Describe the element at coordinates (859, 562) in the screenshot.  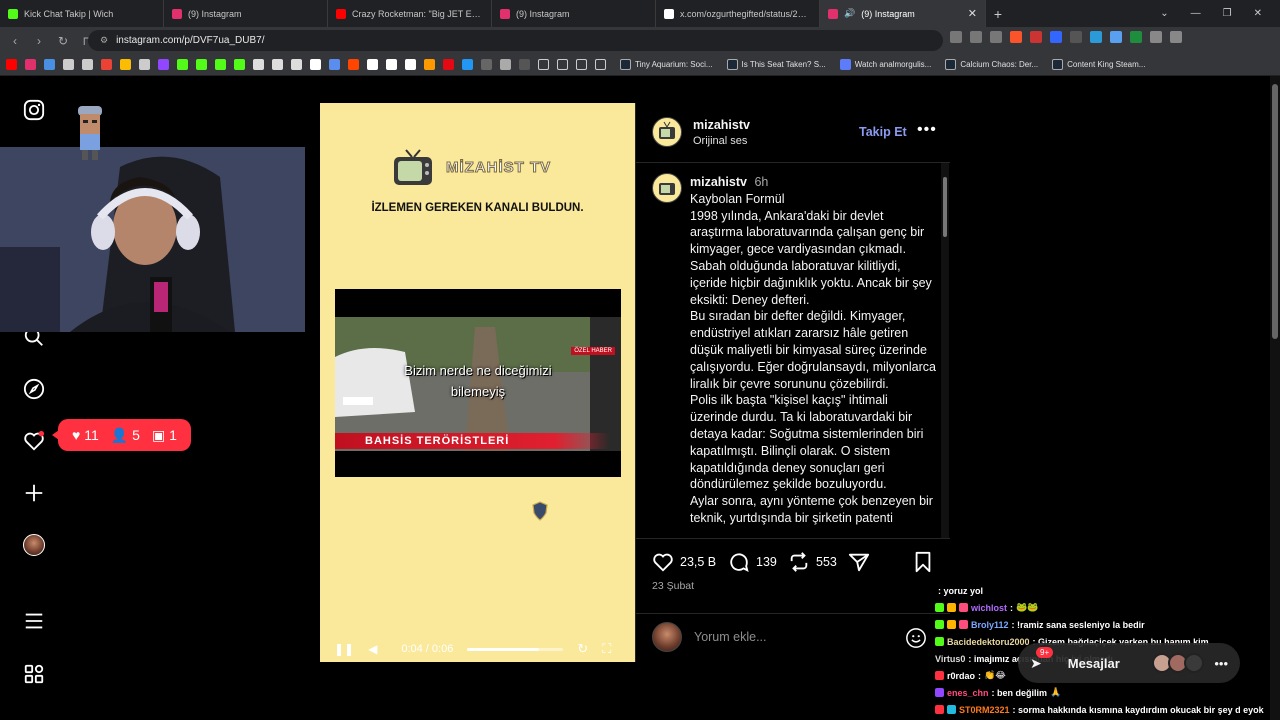
I see `share-button` at that location.